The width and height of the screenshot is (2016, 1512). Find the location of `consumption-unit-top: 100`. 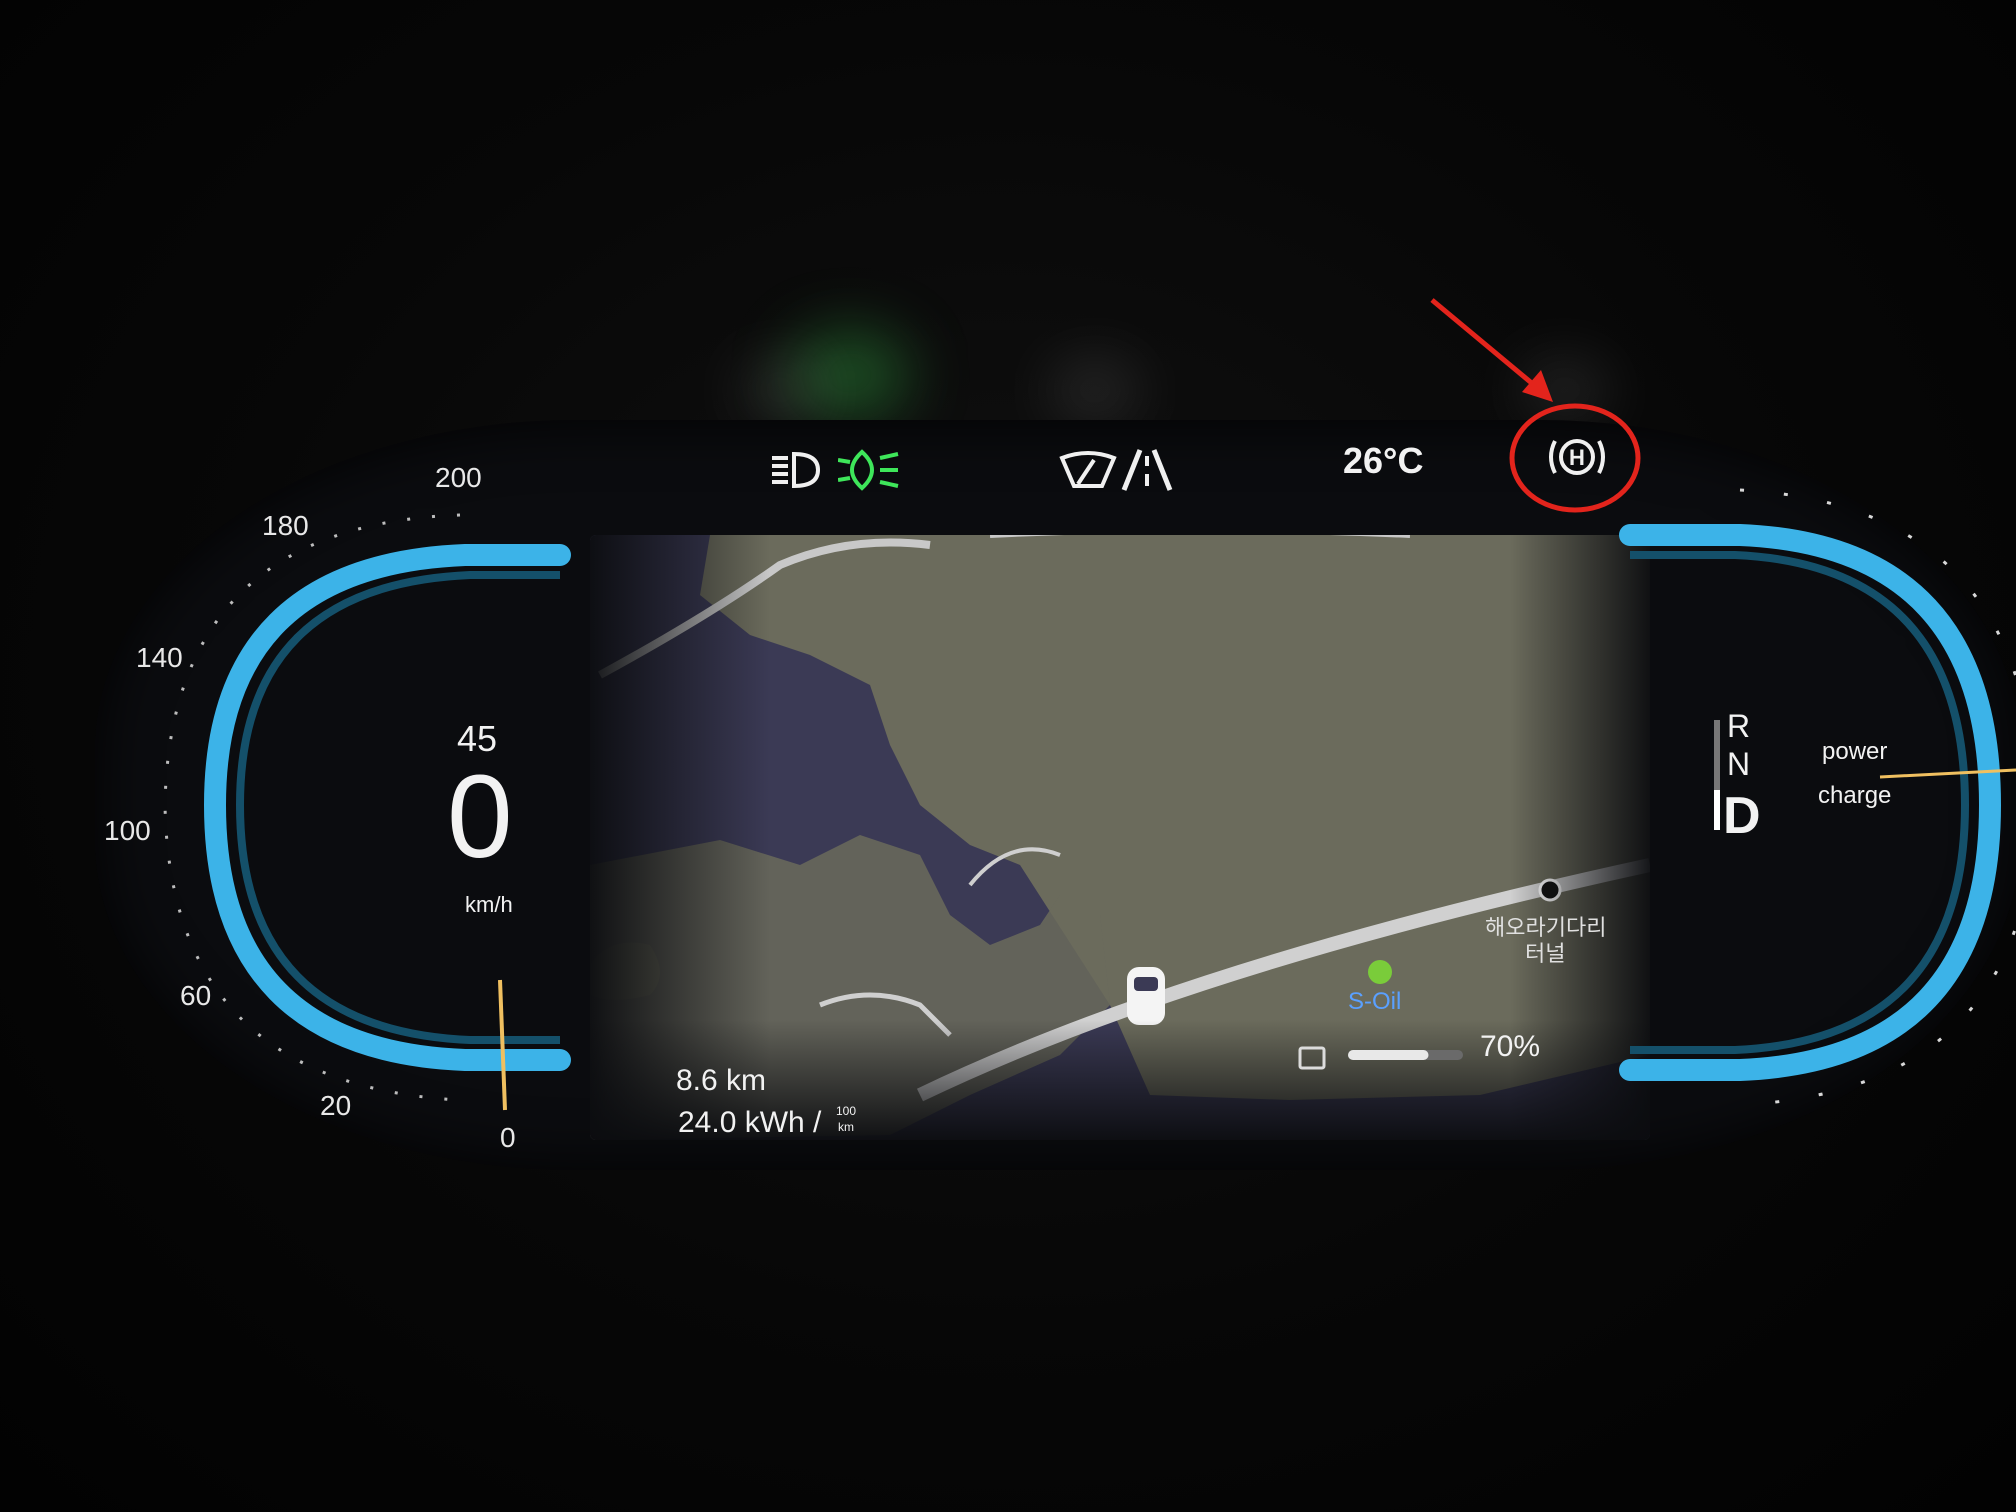

consumption-unit-top: 100 is located at coordinates (846, 1111).